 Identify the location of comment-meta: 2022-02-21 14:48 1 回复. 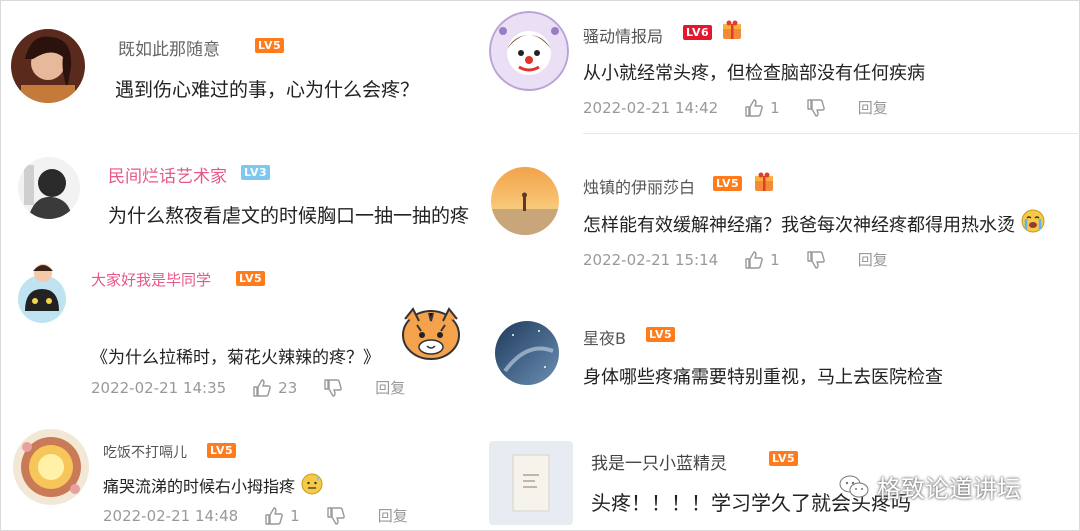
(255, 515).